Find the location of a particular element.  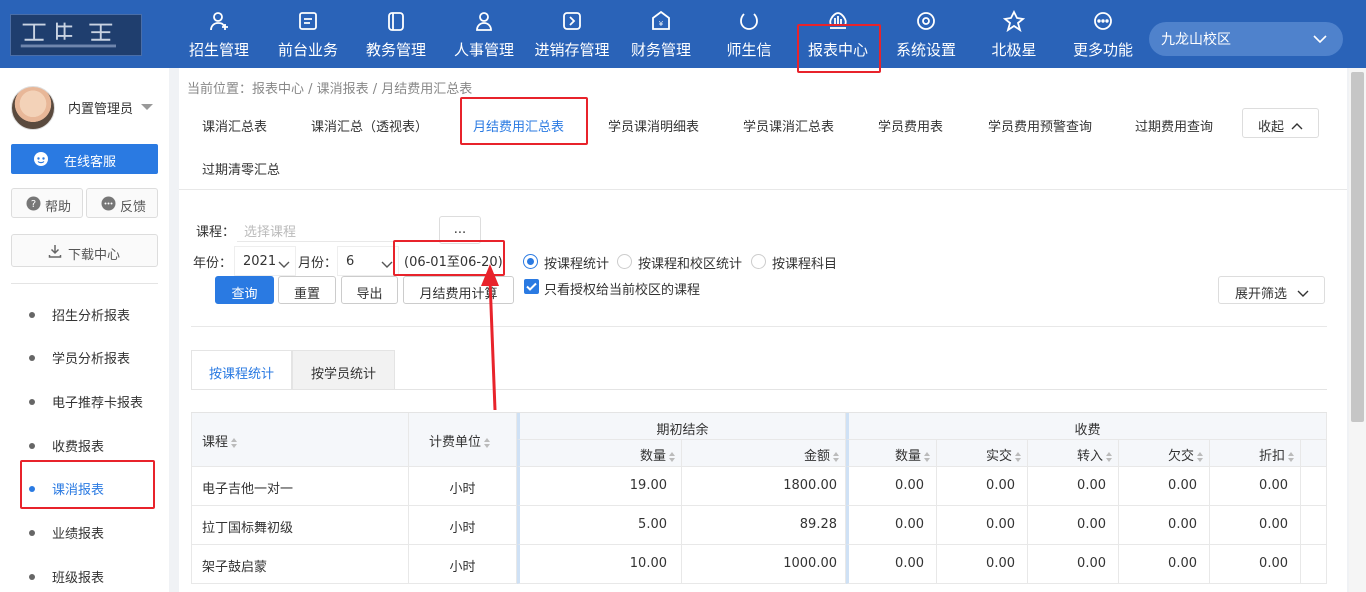

nav-academic: 教务管理 is located at coordinates (396, 34).